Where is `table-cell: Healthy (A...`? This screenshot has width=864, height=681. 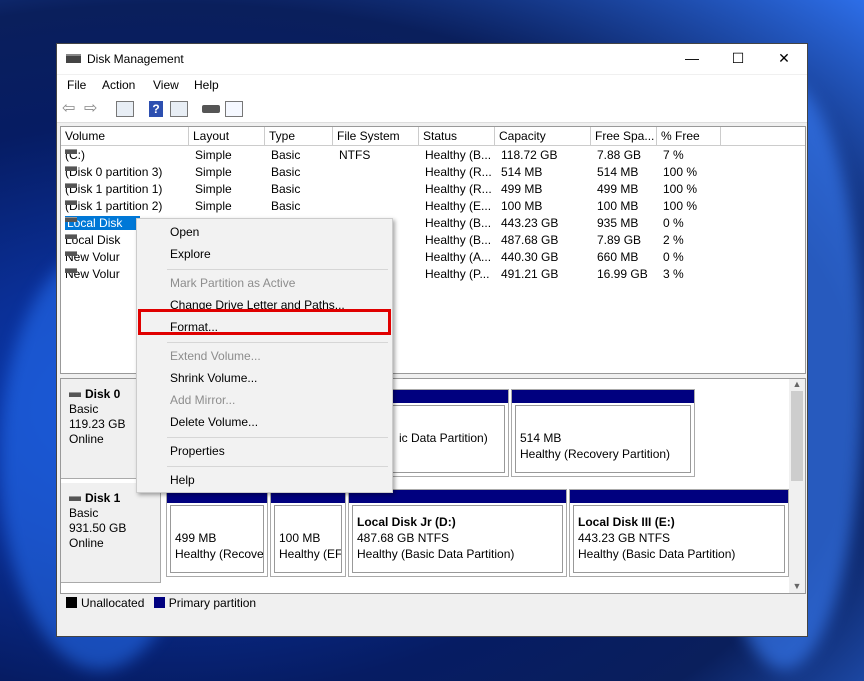 table-cell: Healthy (A... is located at coordinates (458, 257).